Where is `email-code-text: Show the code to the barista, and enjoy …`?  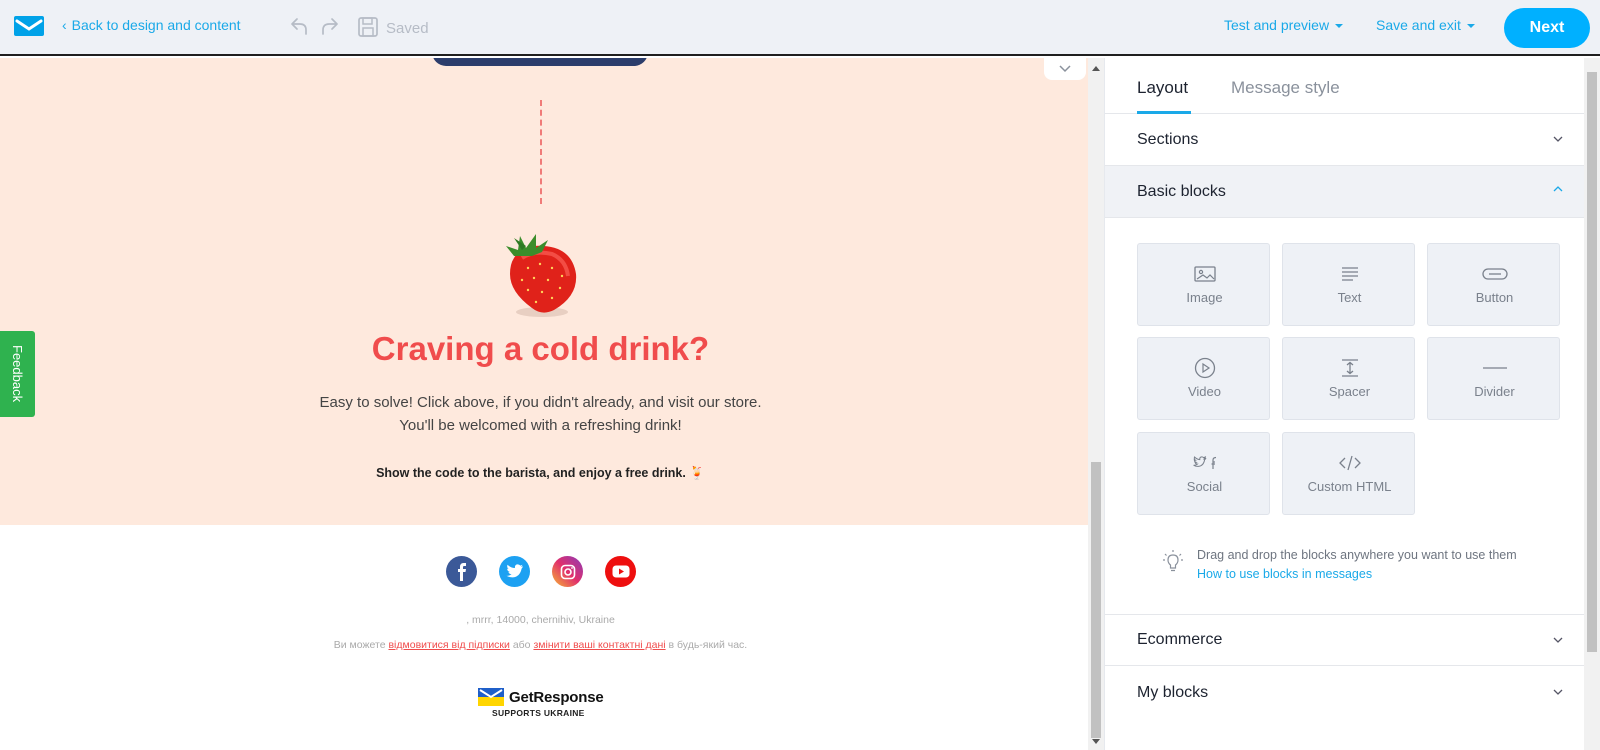 email-code-text: Show the code to the barista, and enjoy … is located at coordinates (540, 473).